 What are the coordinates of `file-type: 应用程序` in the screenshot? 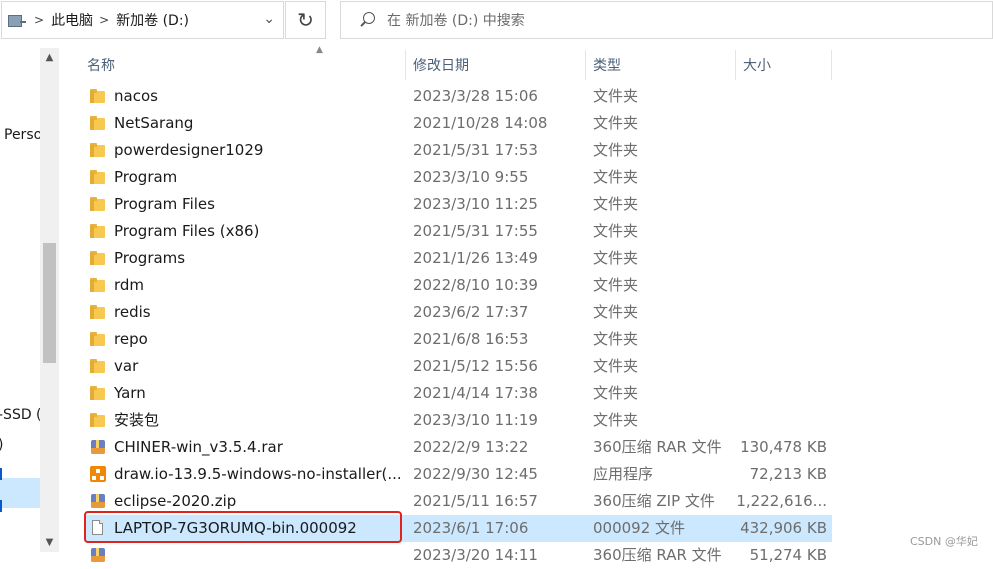 It's located at (623, 474).